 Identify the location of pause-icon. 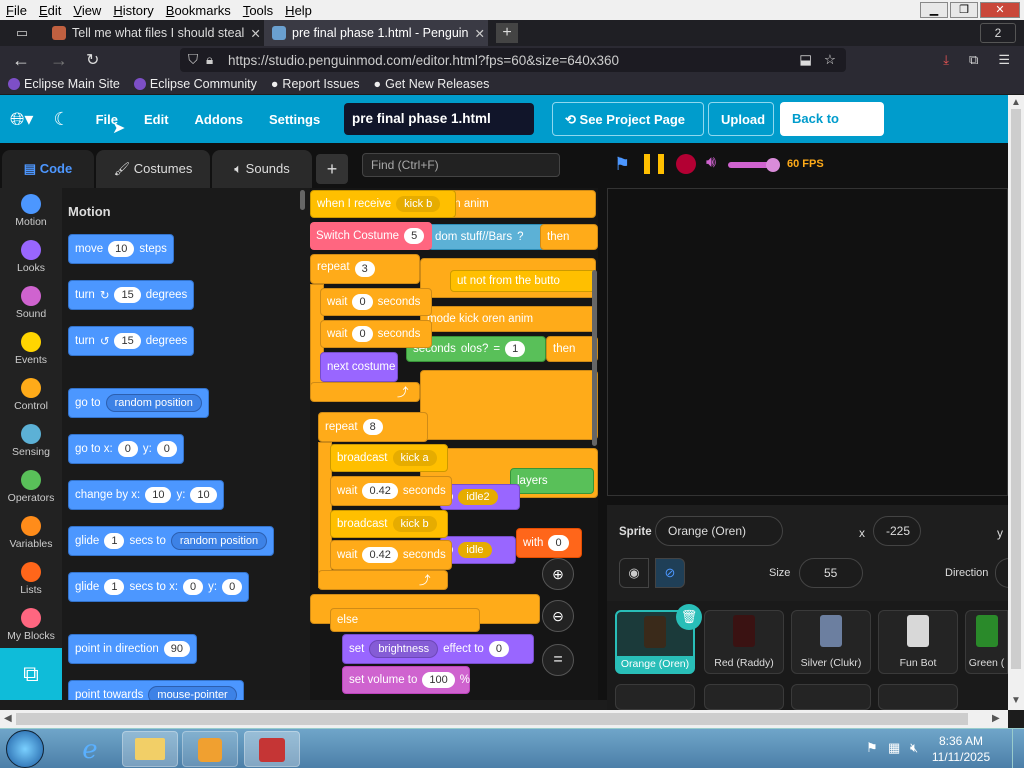
(654, 164).